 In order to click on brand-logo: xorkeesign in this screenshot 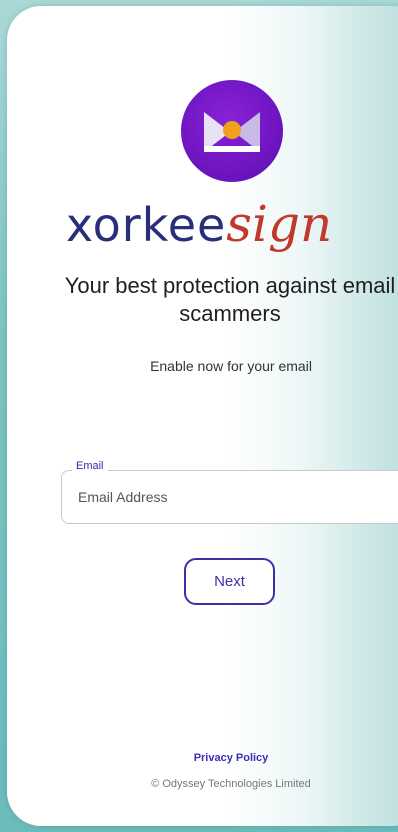, I will do `click(199, 224)`.